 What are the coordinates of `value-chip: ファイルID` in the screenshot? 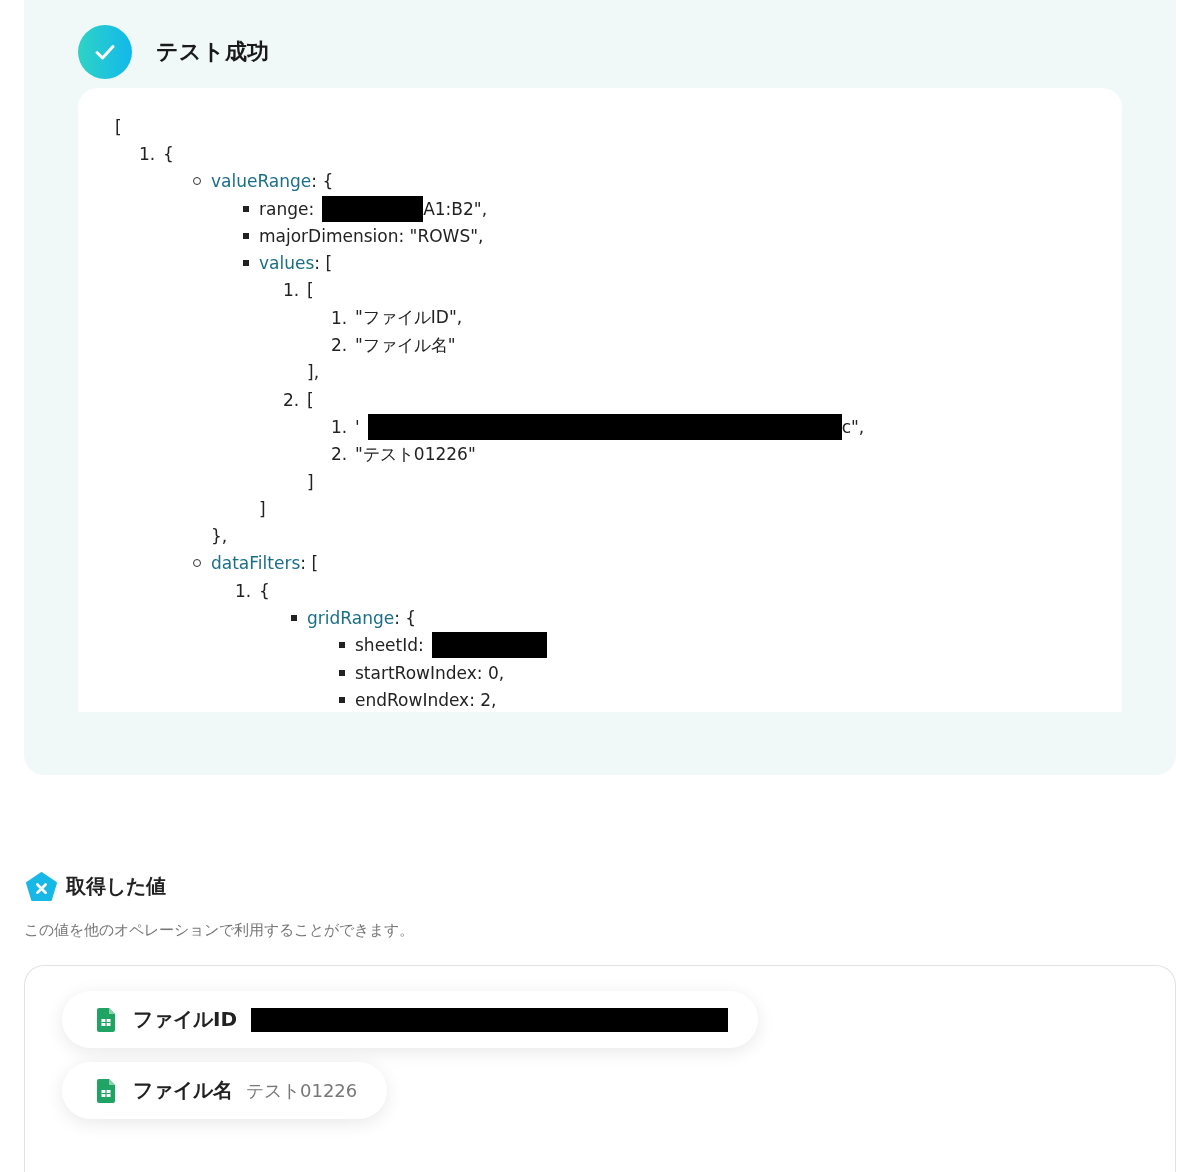 It's located at (410, 1019).